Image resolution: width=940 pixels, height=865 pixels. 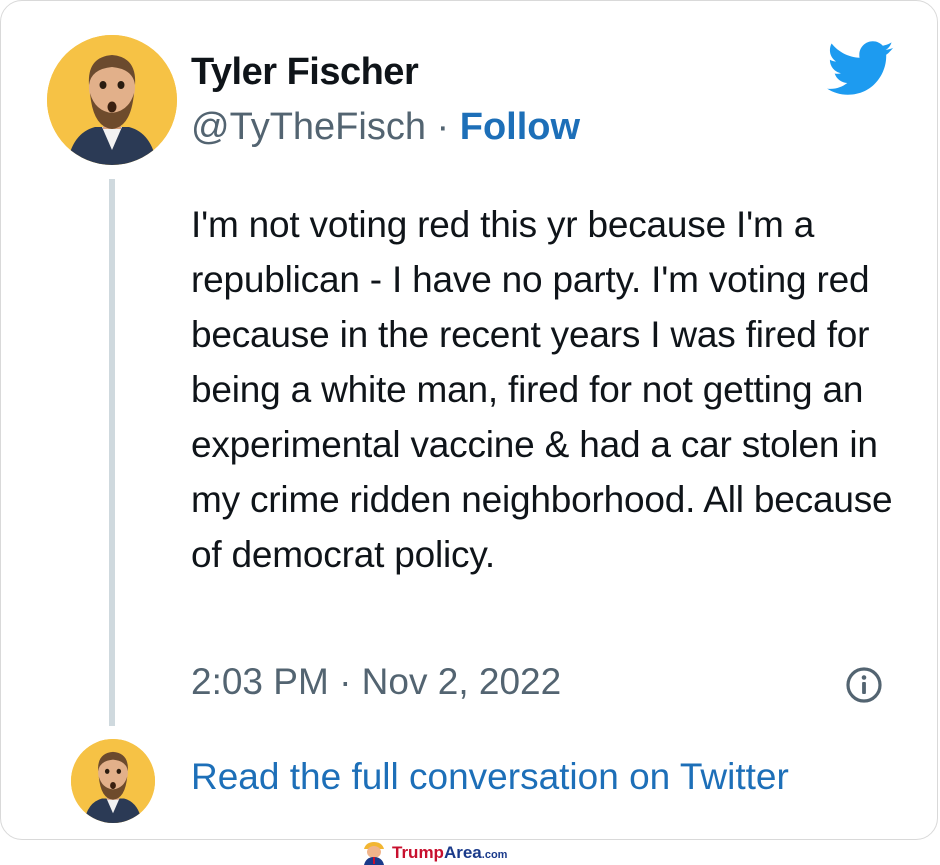 I want to click on author-name: Tyler Fischer, so click(x=305, y=72).